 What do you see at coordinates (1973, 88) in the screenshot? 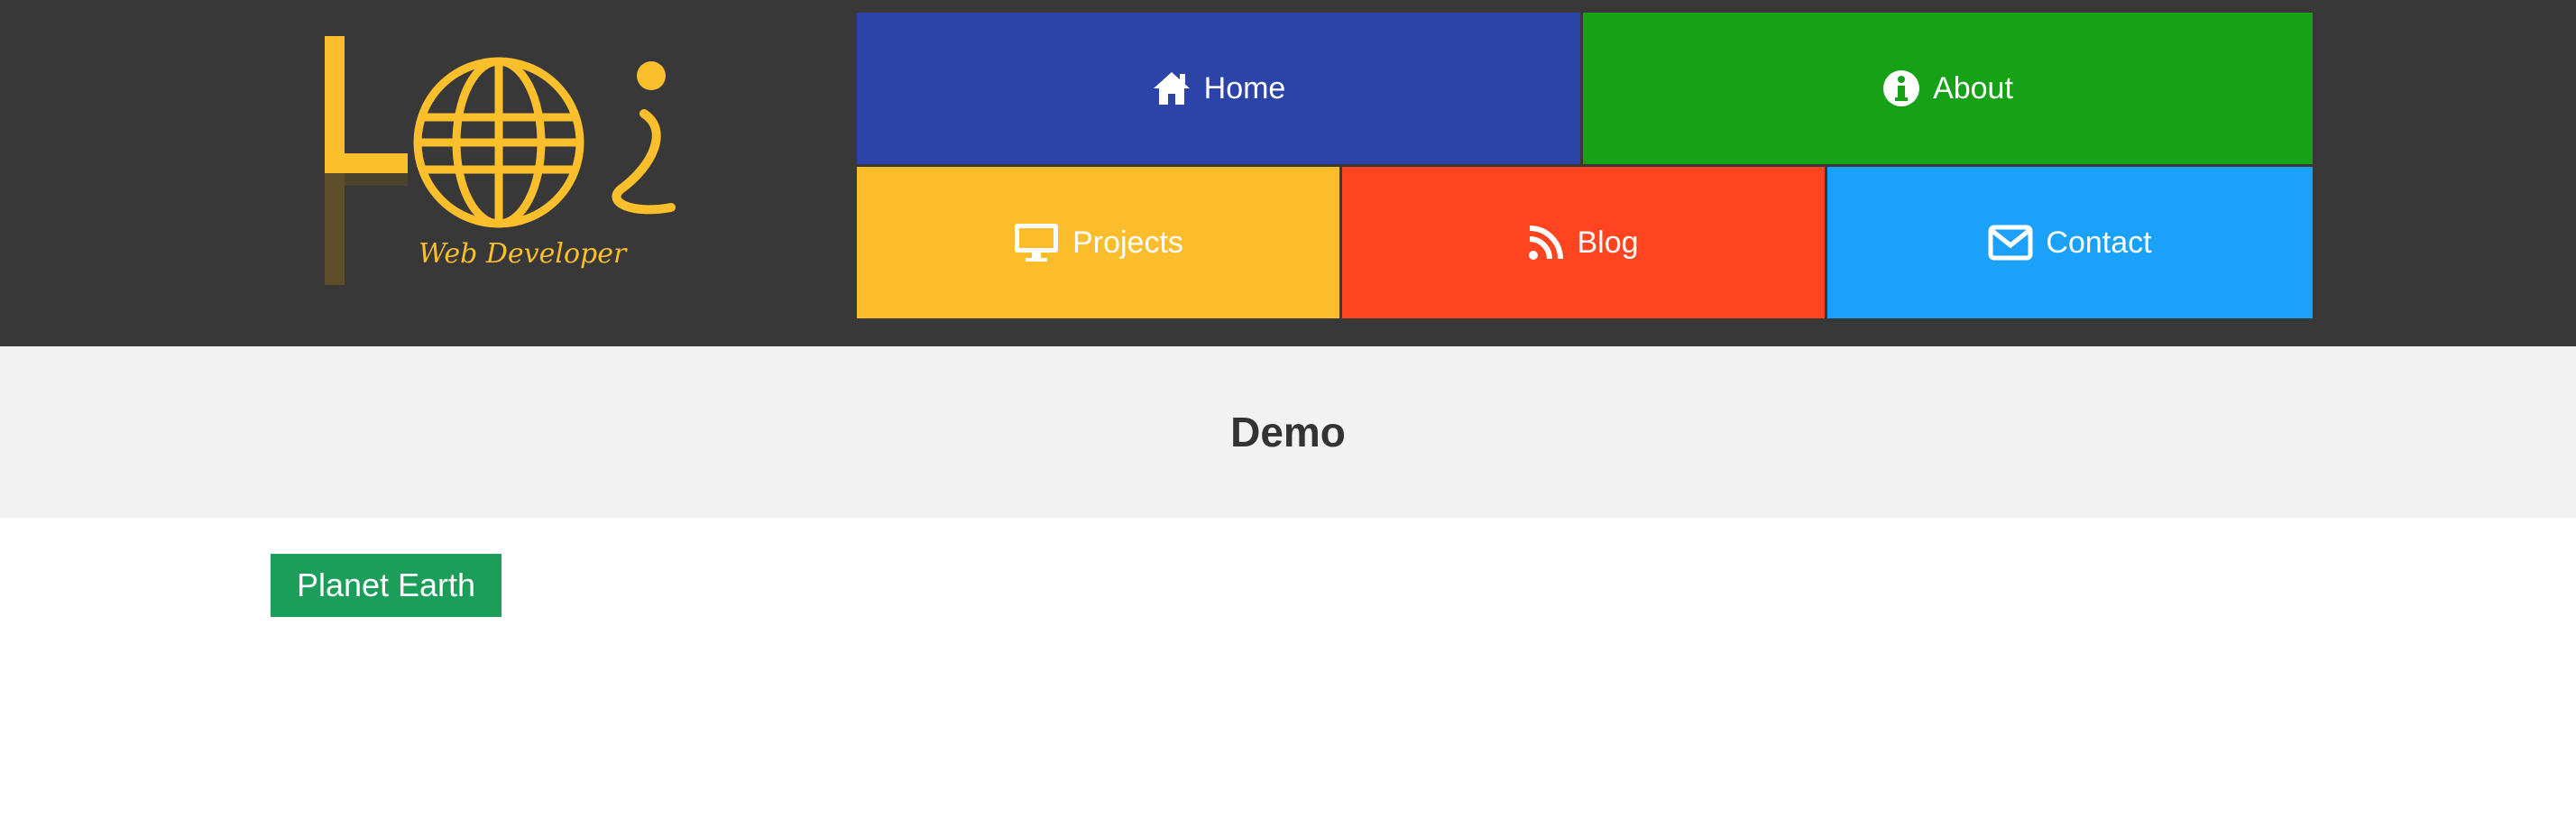
I see `nav-about-label: About` at bounding box center [1973, 88].